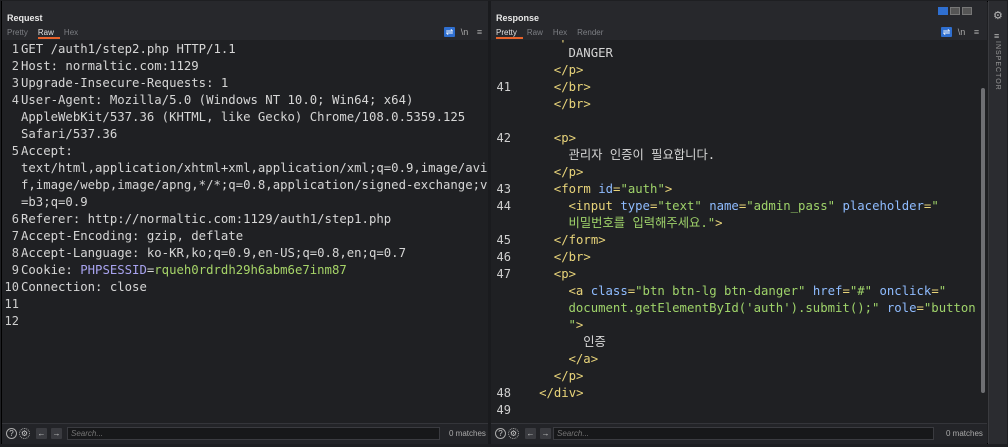 The height and width of the screenshot is (447, 1008). I want to click on code-token: "#", so click(861, 291).